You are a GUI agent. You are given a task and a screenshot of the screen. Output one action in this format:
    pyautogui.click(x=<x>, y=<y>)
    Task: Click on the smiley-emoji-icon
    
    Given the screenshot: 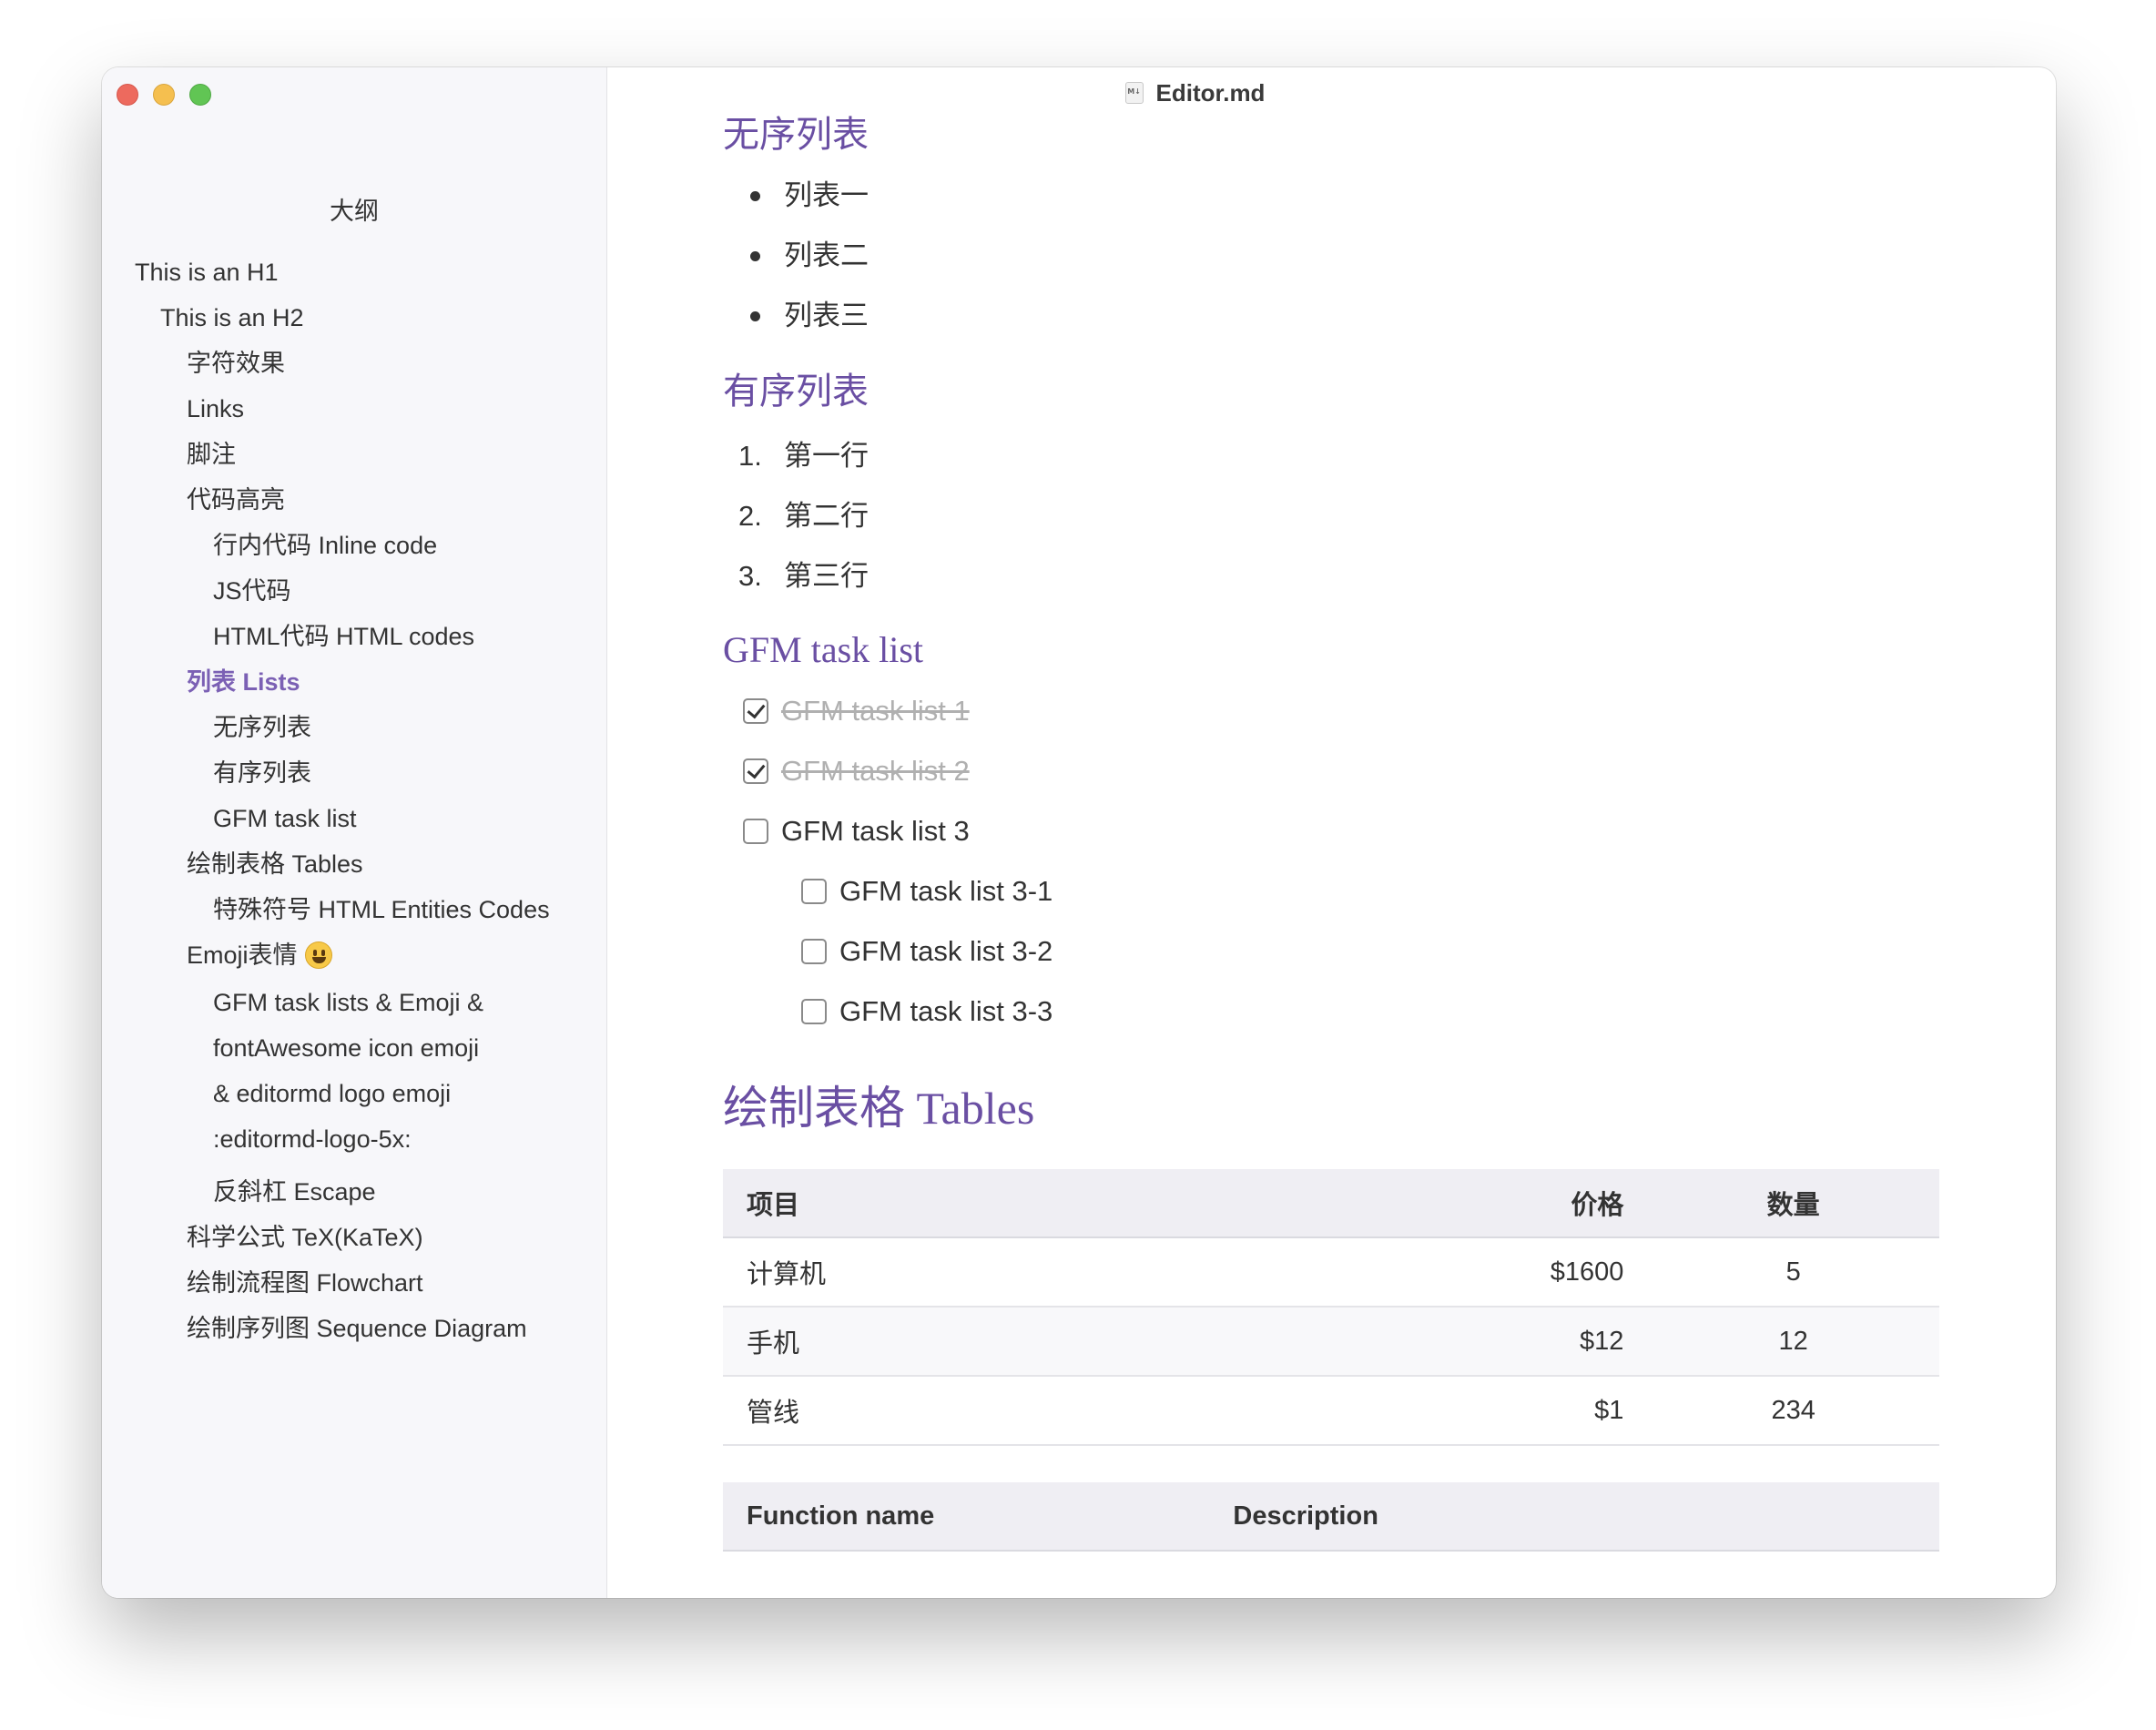 What is the action you would take?
    pyautogui.click(x=318, y=955)
    